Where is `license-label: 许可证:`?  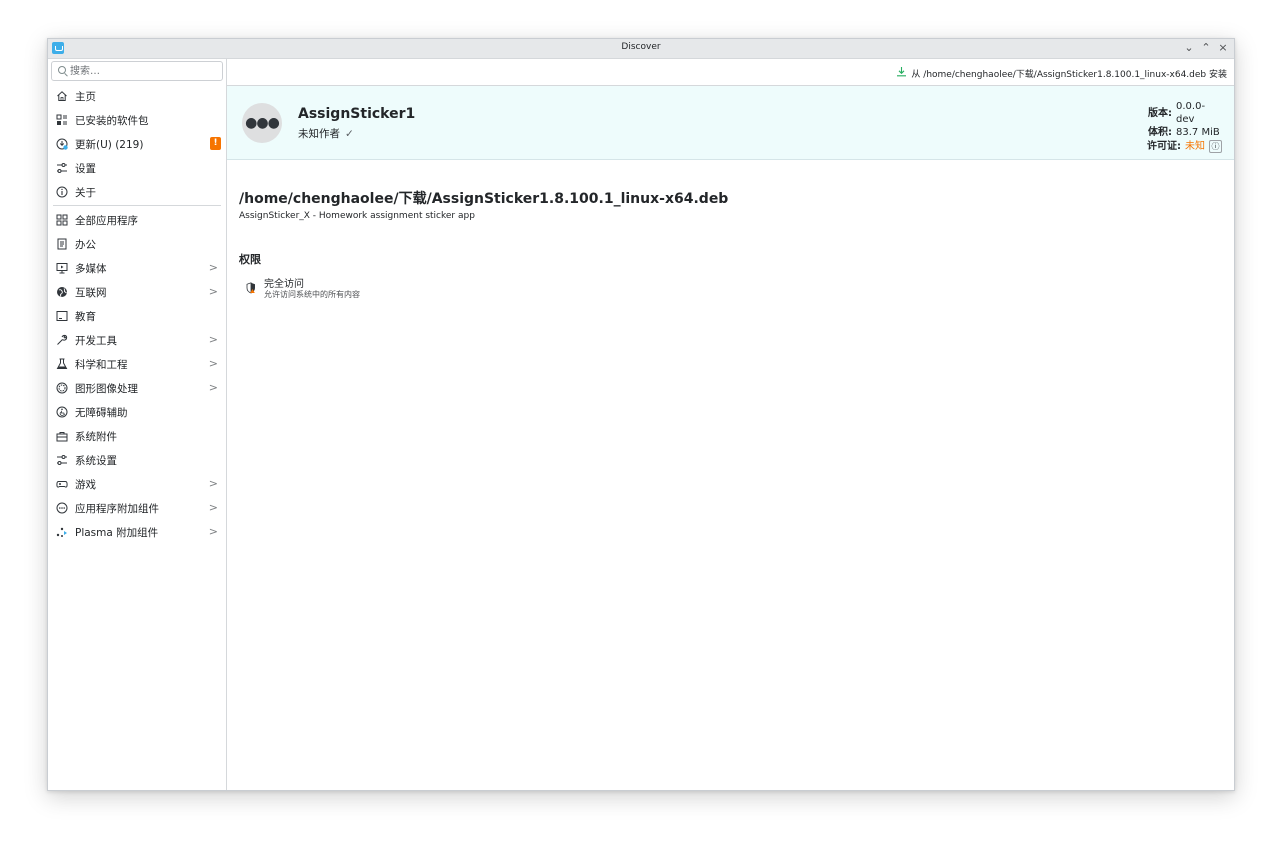
license-label: 许可证: is located at coordinates (1164, 146).